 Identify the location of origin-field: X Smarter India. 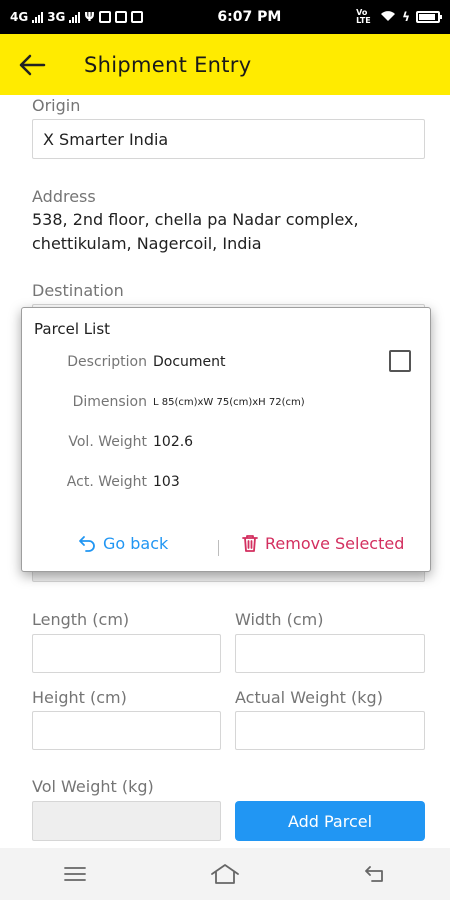
(228, 139).